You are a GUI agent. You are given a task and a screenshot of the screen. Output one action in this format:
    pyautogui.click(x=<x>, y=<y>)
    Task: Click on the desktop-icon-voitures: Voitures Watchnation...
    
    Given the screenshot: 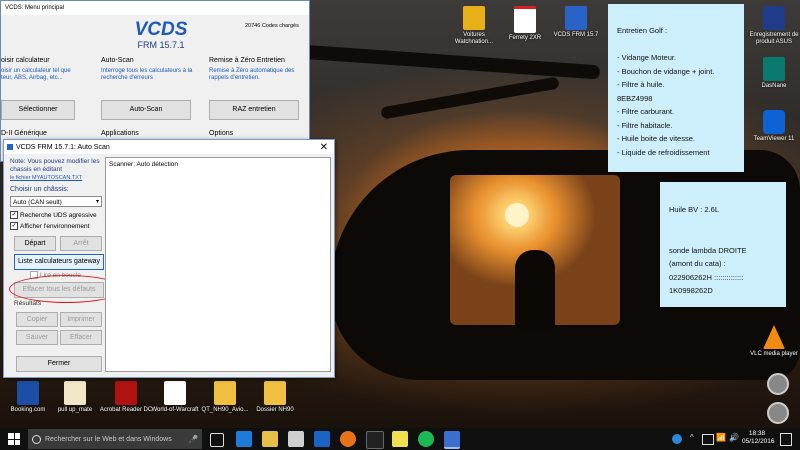 What is the action you would take?
    pyautogui.click(x=474, y=26)
    